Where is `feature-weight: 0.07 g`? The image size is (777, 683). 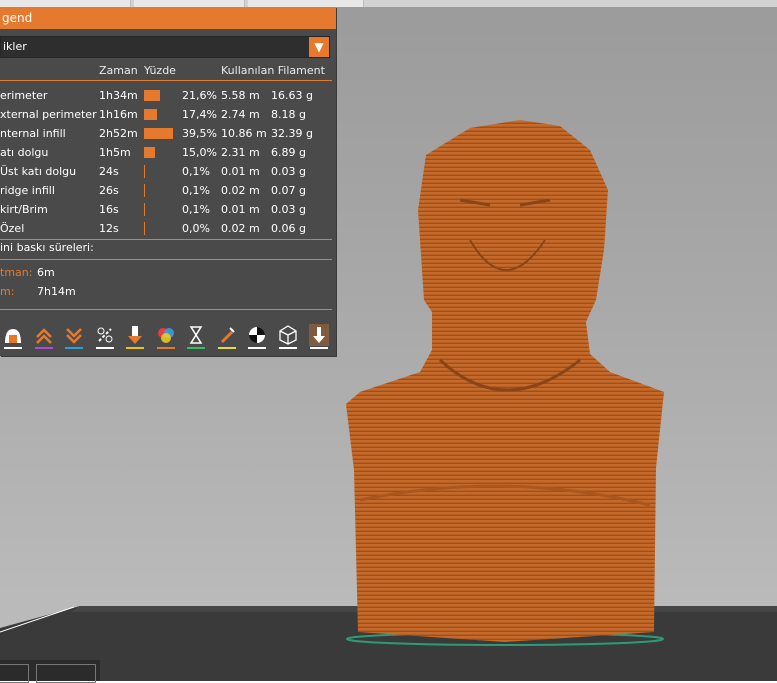 feature-weight: 0.07 g is located at coordinates (288, 190).